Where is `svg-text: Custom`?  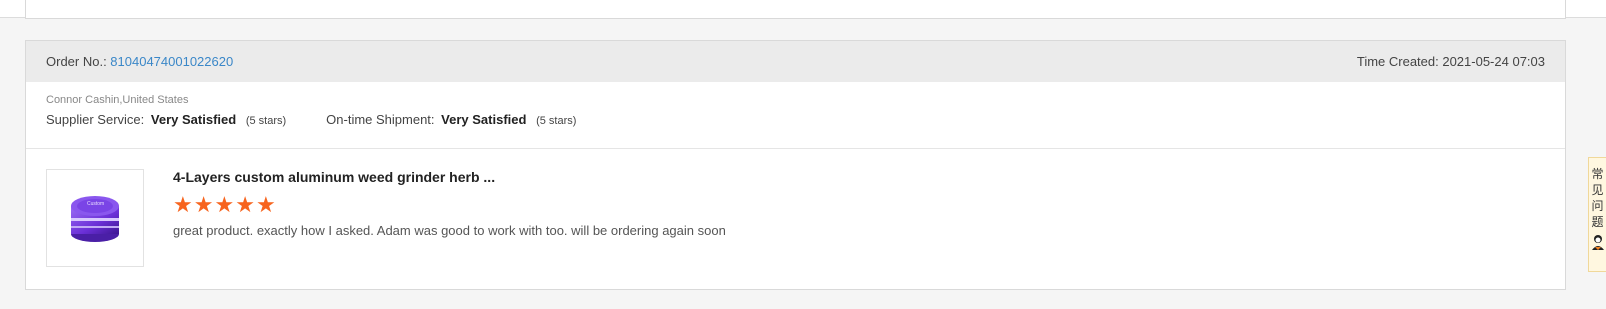 svg-text: Custom is located at coordinates (95, 204).